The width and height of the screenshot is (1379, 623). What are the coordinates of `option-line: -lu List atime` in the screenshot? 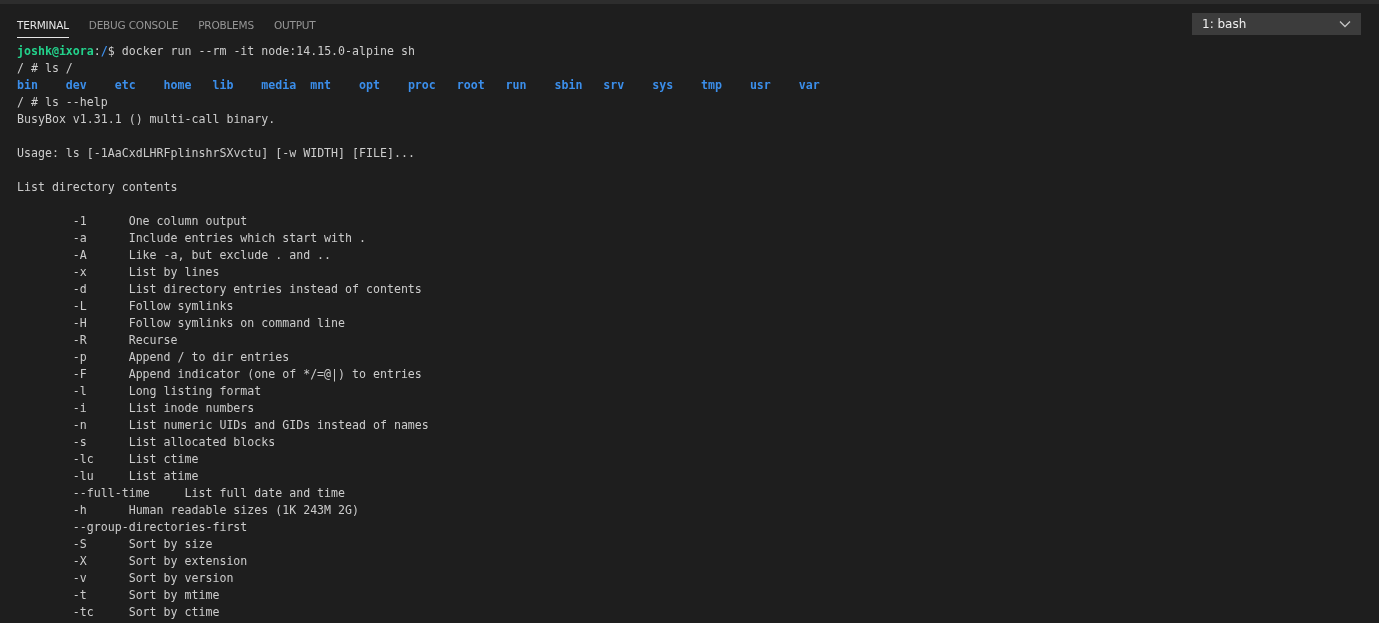 It's located at (135, 476).